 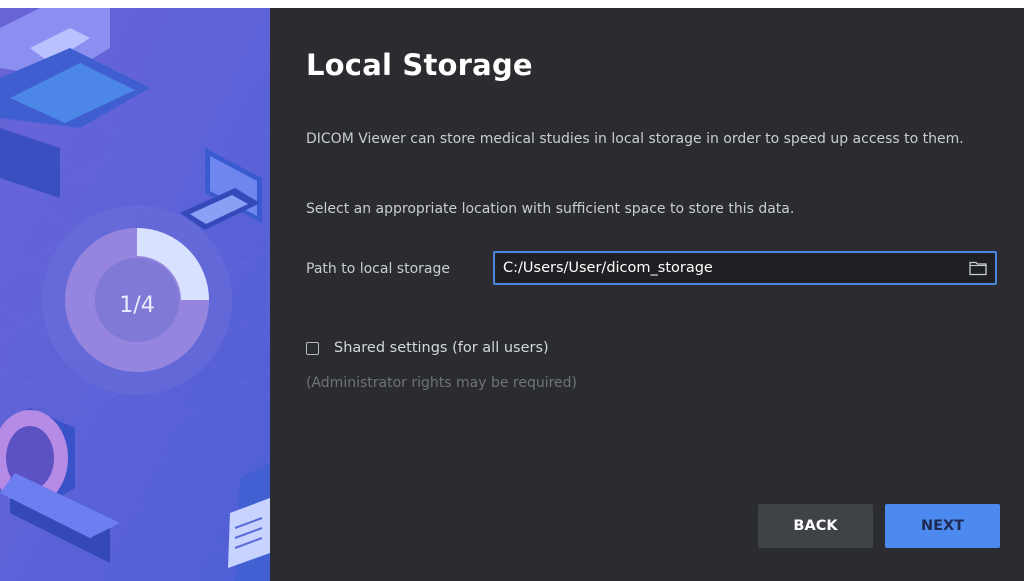 I want to click on admin-note: (Administrator rights may be required), so click(x=442, y=383).